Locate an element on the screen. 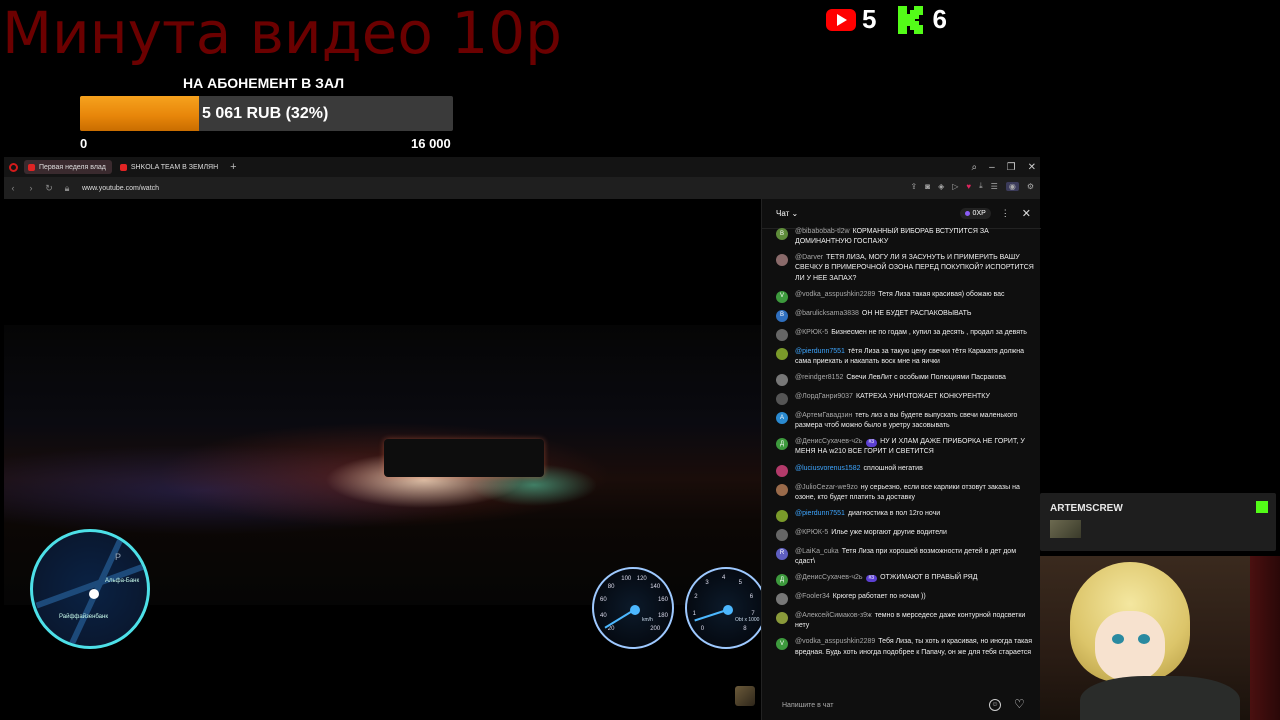  heart-icon: ♥ is located at coordinates (968, 186).